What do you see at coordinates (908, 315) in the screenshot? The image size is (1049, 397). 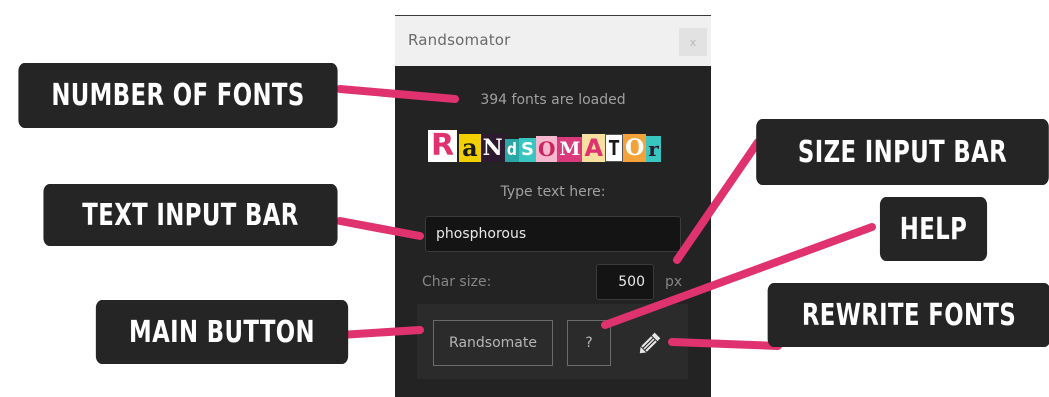 I see `callout-rewrite-fonts: REWRITE FONTS` at bounding box center [908, 315].